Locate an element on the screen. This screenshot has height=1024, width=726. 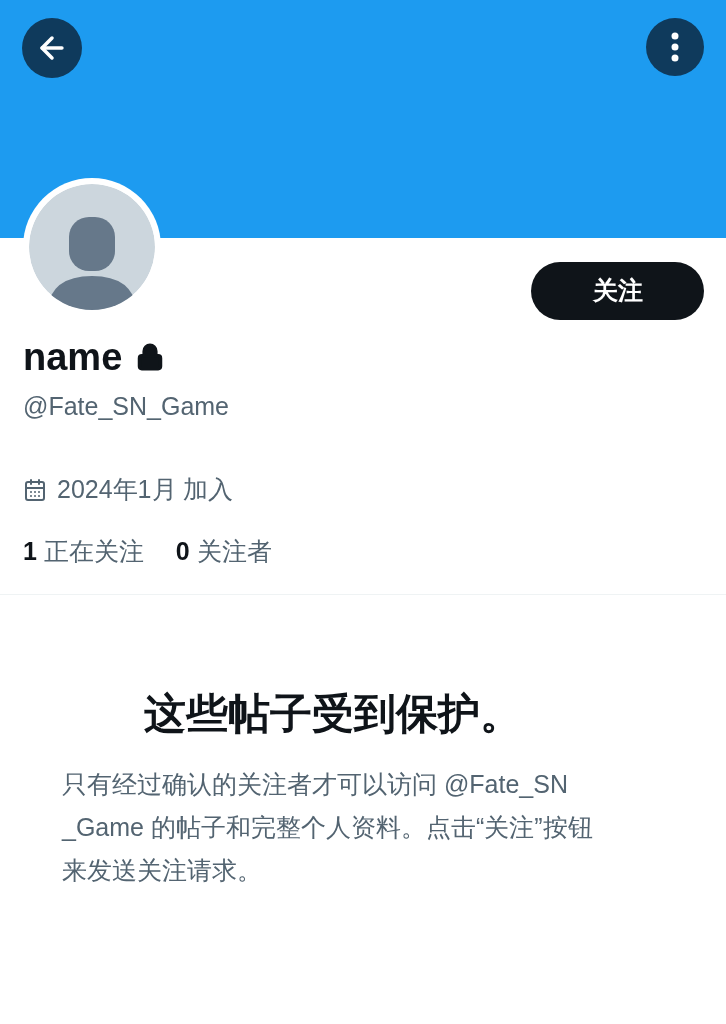
calendar-icon is located at coordinates (35, 489).